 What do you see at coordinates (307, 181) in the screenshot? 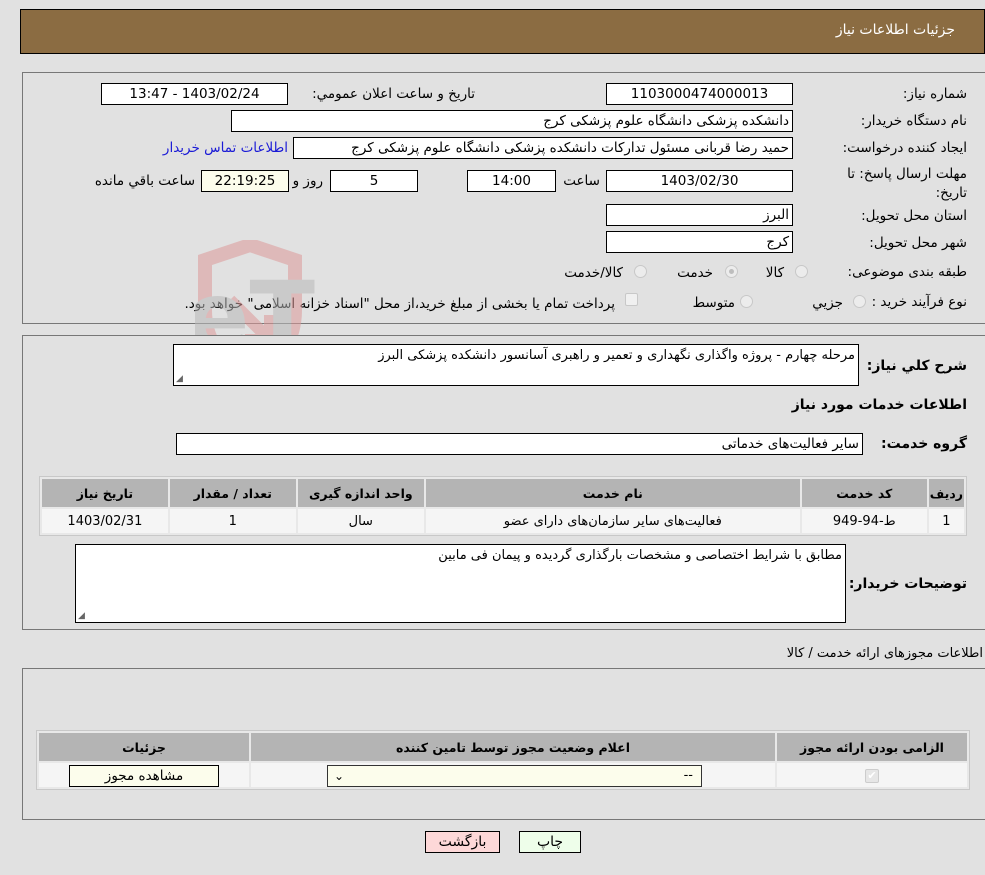
I see `days-label: روز و` at bounding box center [307, 181].